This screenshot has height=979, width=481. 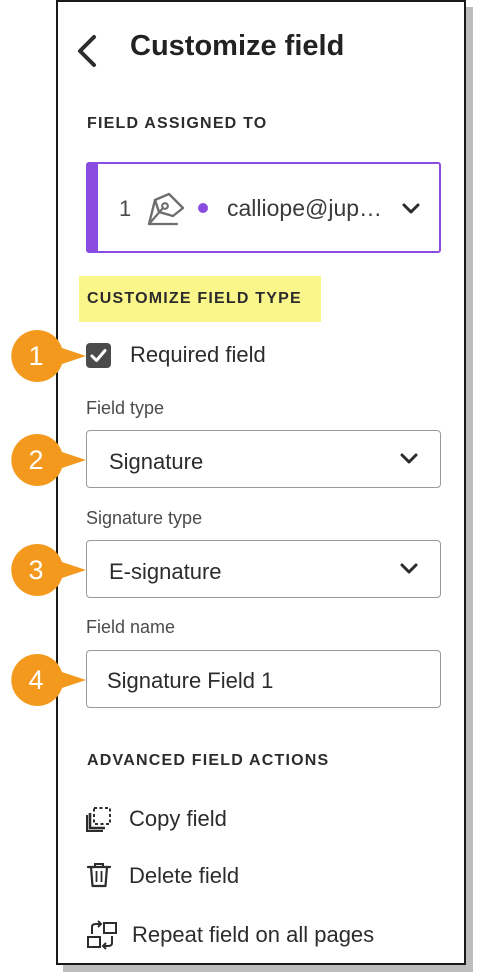 I want to click on svg-text: 3, so click(x=35, y=570).